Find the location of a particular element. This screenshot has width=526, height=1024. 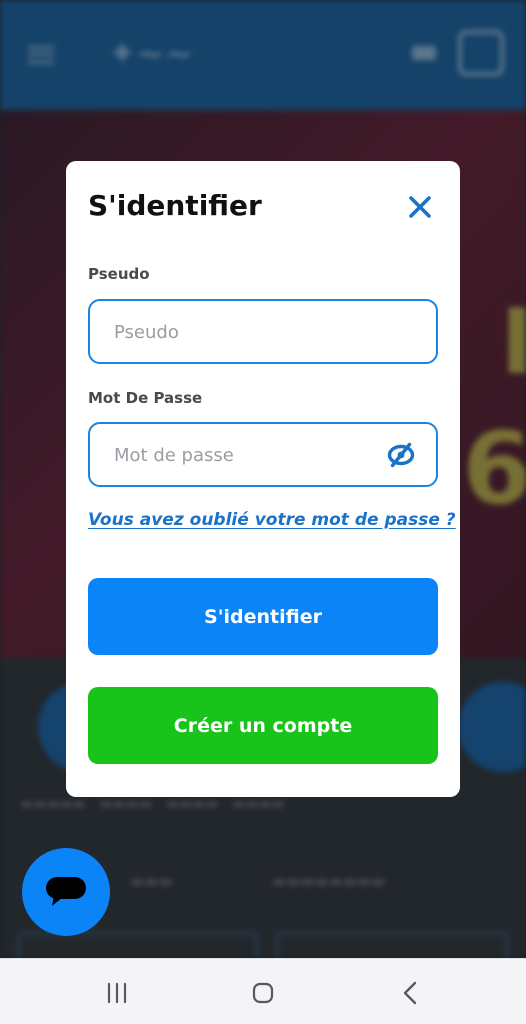

back-button is located at coordinates (410, 993).